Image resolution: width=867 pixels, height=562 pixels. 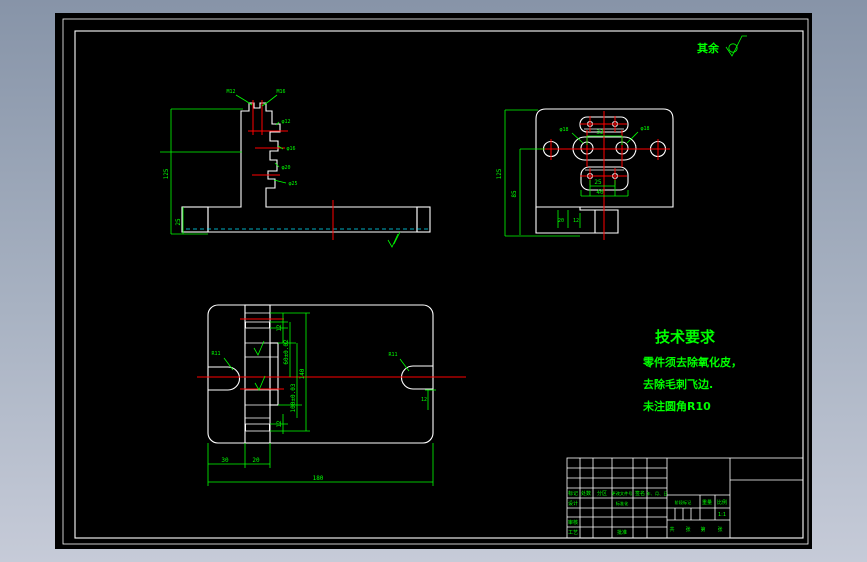 I want to click on tech-line-3: 未注圆角R10, so click(x=676, y=406).